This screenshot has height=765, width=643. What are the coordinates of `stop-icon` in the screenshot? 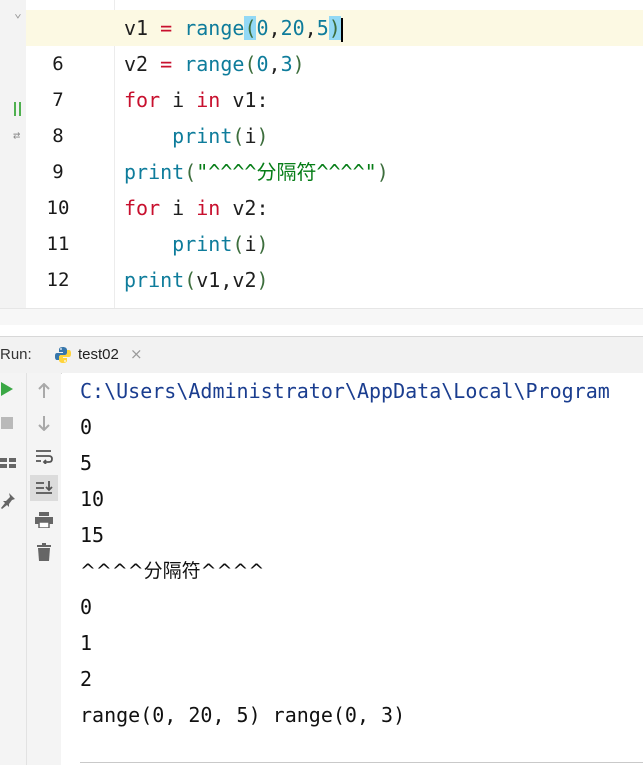 It's located at (7, 423).